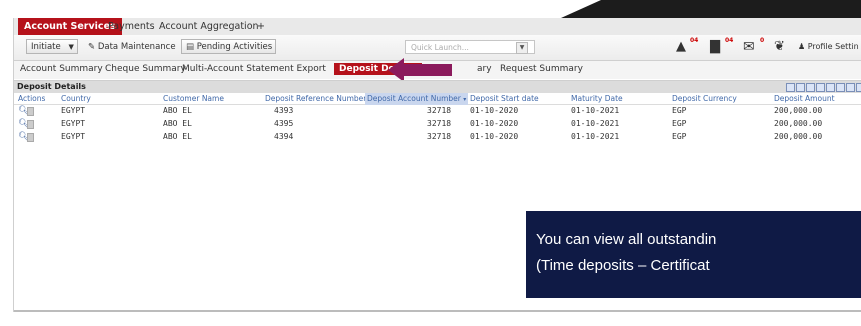 The image size is (861, 326). What do you see at coordinates (858, 87) in the screenshot?
I see `settings-icon` at bounding box center [858, 87].